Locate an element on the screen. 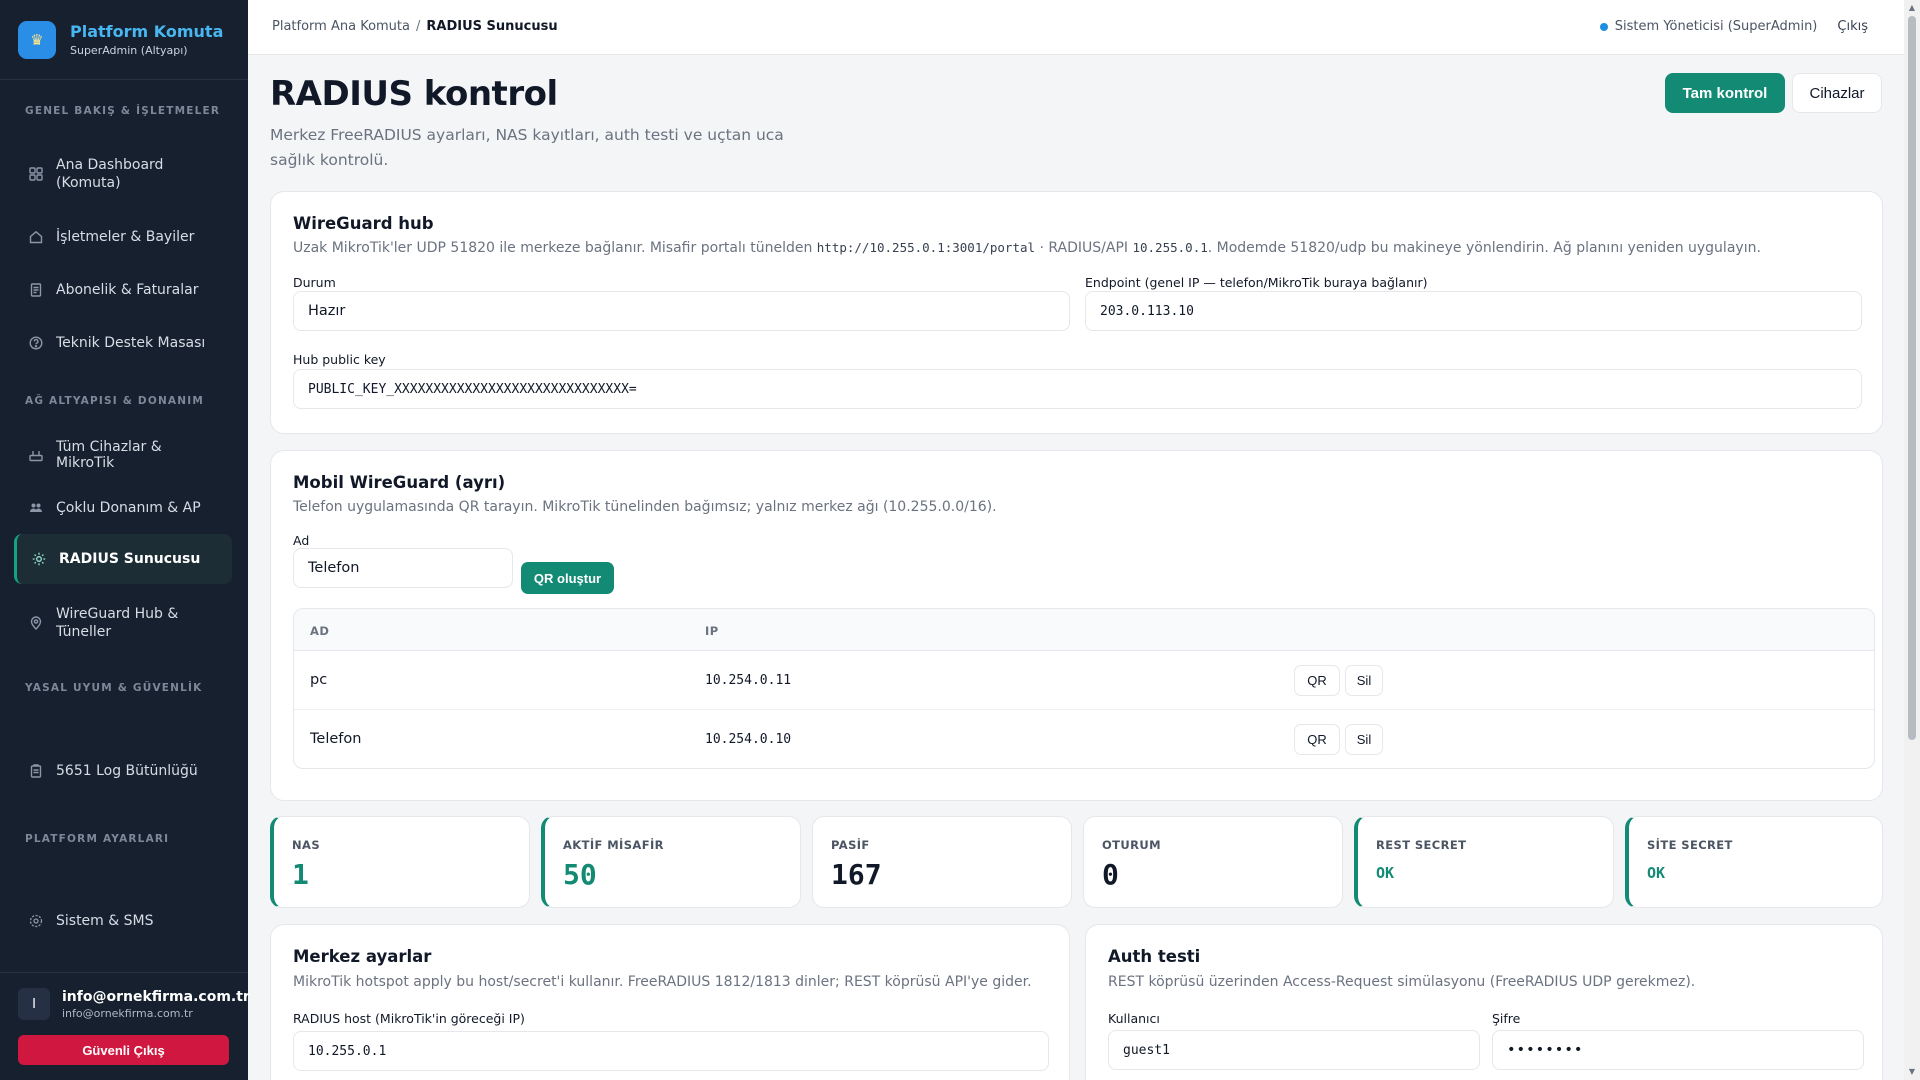 The width and height of the screenshot is (1920, 1080). sidebar-item-label: Teknik Destek Masası is located at coordinates (131, 343).